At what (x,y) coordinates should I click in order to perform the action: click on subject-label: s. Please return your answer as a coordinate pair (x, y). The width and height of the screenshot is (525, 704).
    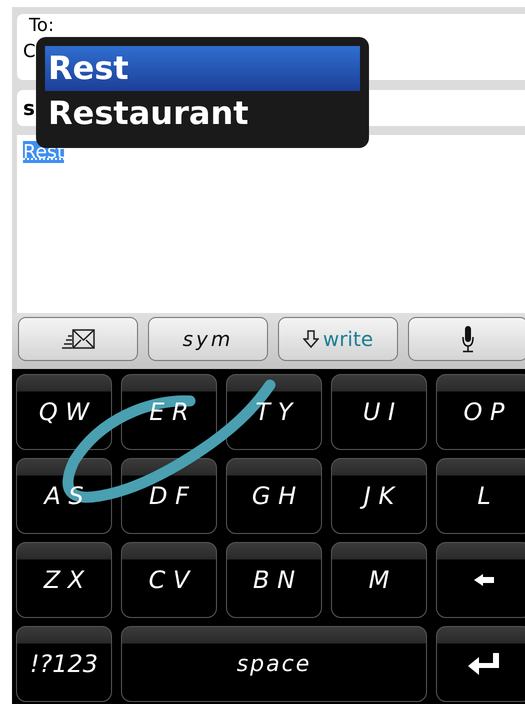
    Looking at the image, I should click on (29, 108).